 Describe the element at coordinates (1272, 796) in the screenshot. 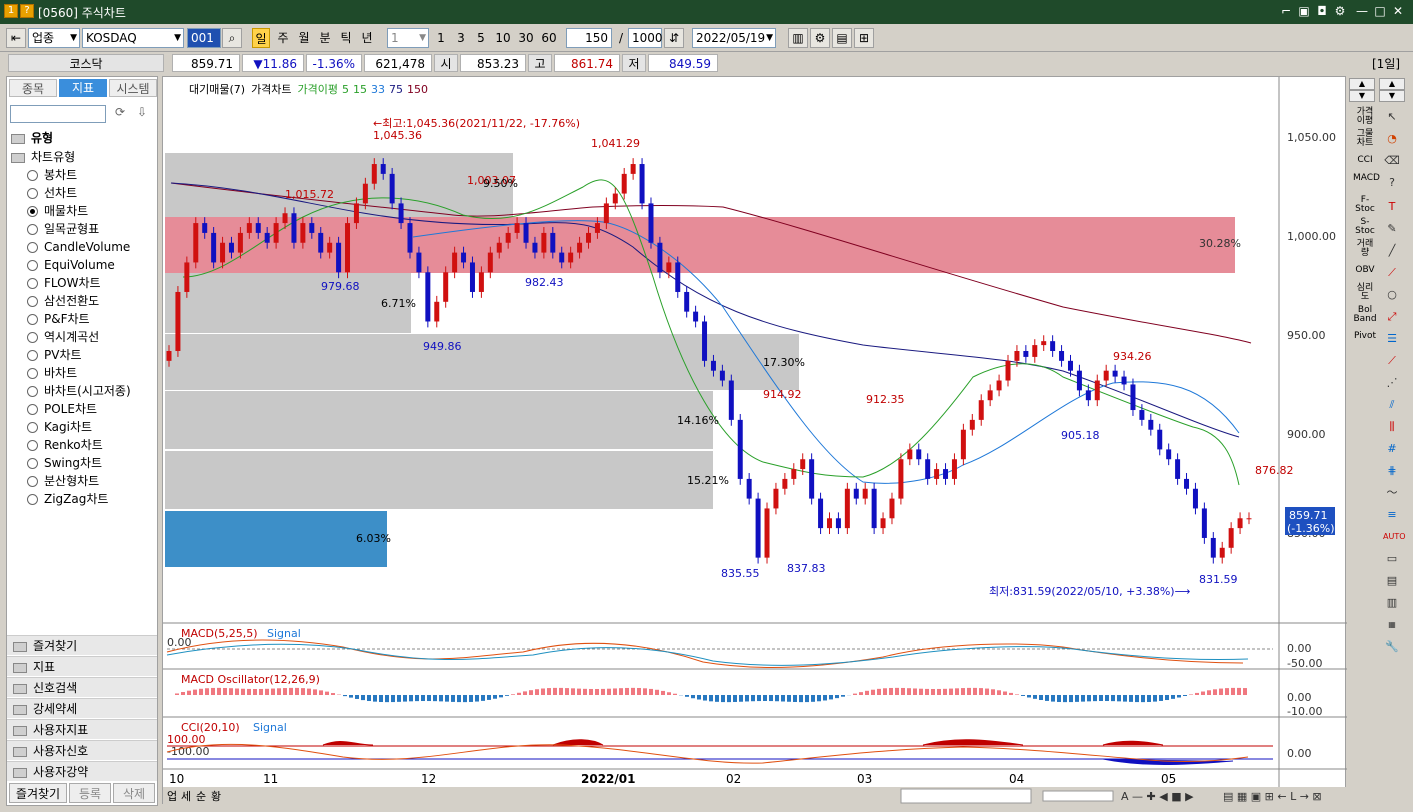

I see `view-controls-icon: ▤ ▦ ▣ ⊞ ← L → ⊠` at that location.